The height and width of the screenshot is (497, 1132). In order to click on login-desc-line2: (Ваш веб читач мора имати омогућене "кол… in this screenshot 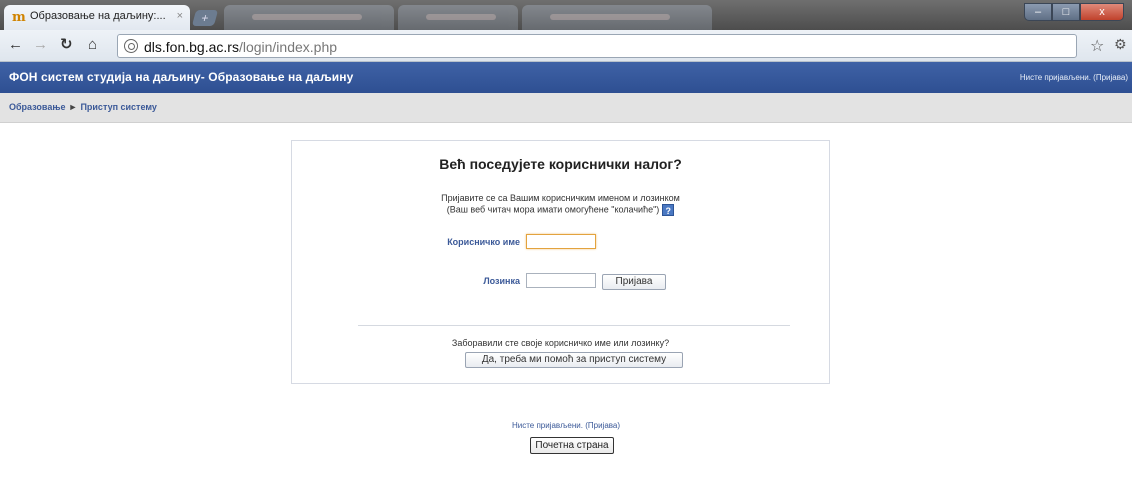, I will do `click(553, 209)`.